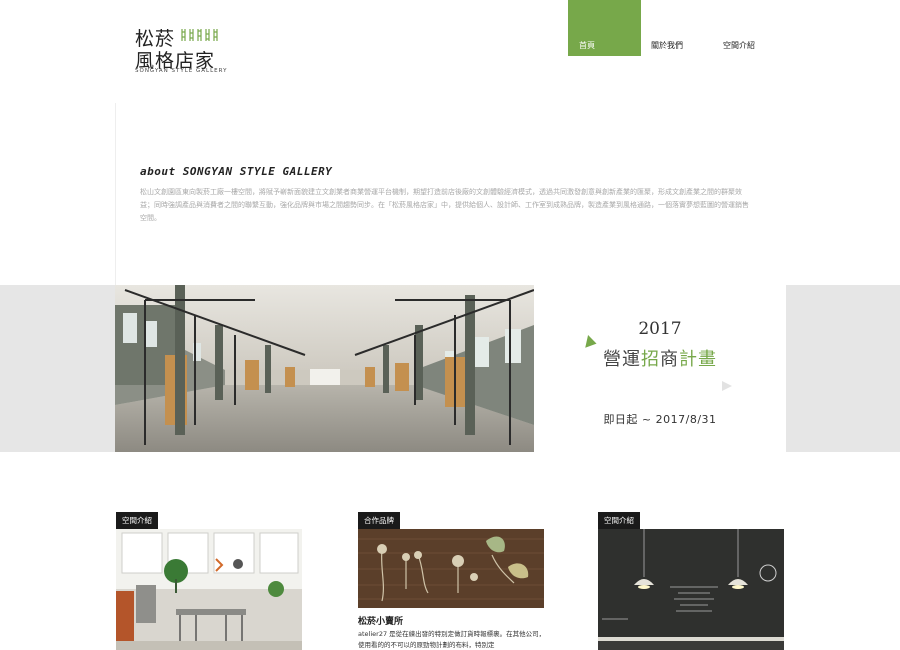  I want to click on card-space-intro-2: 空間介紹, so click(691, 579).